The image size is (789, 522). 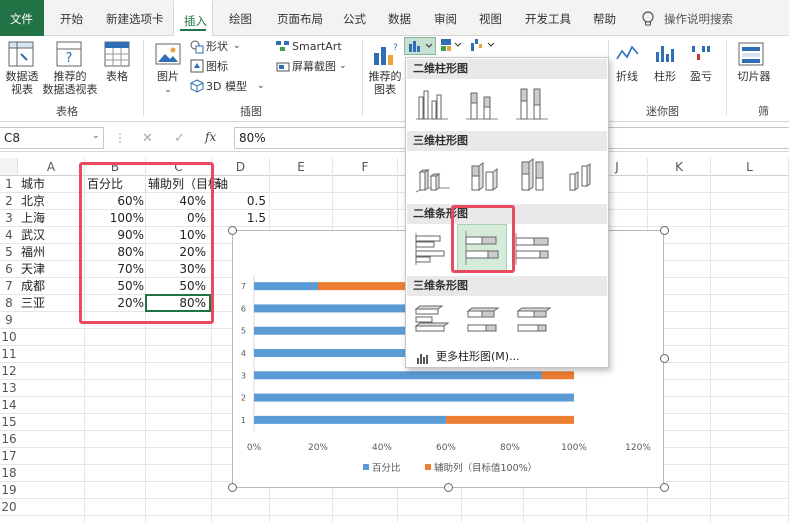 What do you see at coordinates (582, 176) in the screenshot?
I see `3d-column-icon` at bounding box center [582, 176].